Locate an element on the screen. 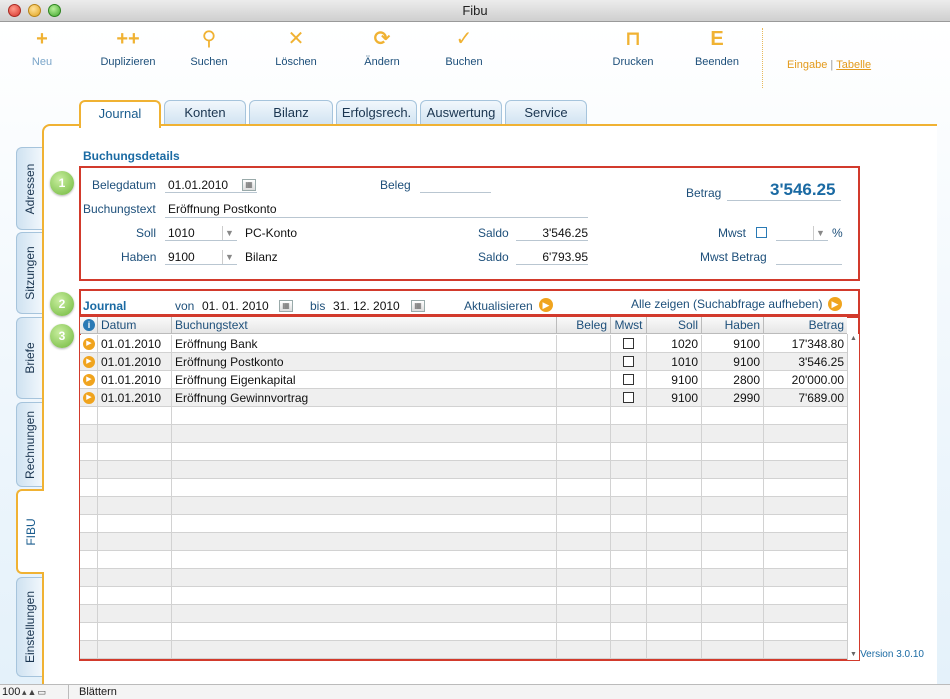 The height and width of the screenshot is (699, 950). tab-auswertung: Auswertung is located at coordinates (461, 113).